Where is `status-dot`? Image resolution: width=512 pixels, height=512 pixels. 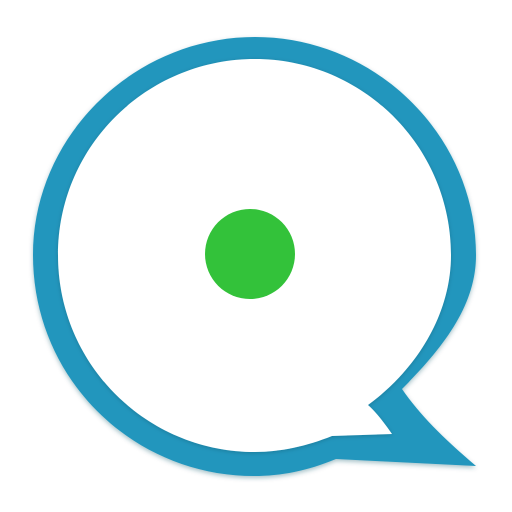
status-dot is located at coordinates (250, 254).